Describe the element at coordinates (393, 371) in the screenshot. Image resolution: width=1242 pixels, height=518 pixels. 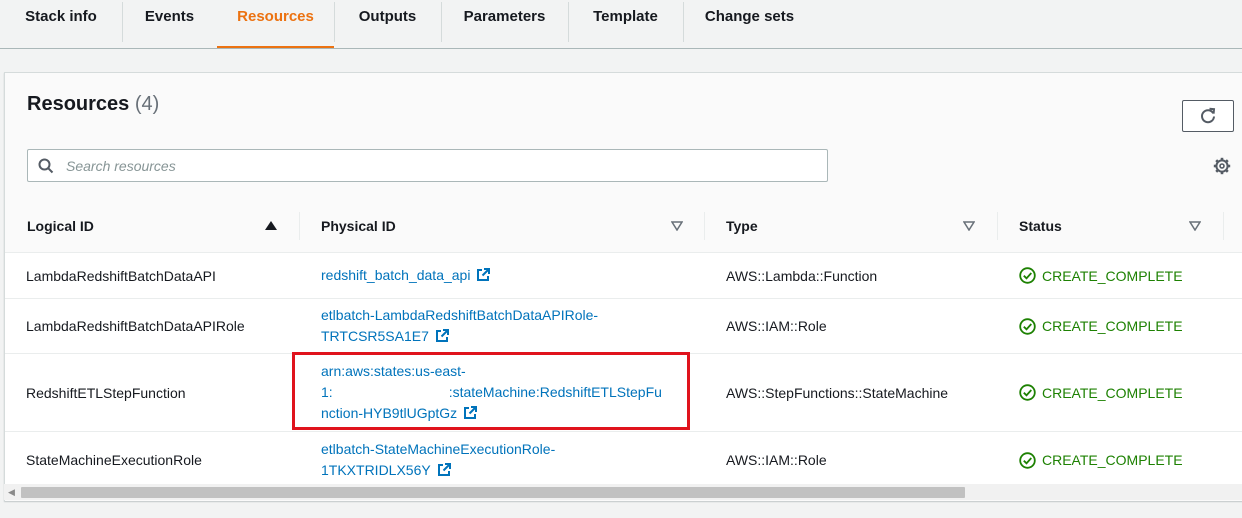
I see `physical-id-link: arn:aws:states:us-east-` at that location.